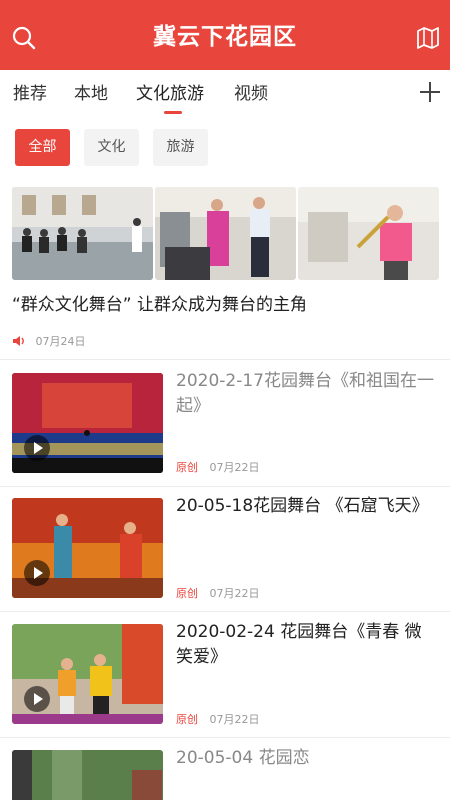 This screenshot has height=800, width=450. What do you see at coordinates (368, 233) in the screenshot?
I see `featured-image-saxophone` at bounding box center [368, 233].